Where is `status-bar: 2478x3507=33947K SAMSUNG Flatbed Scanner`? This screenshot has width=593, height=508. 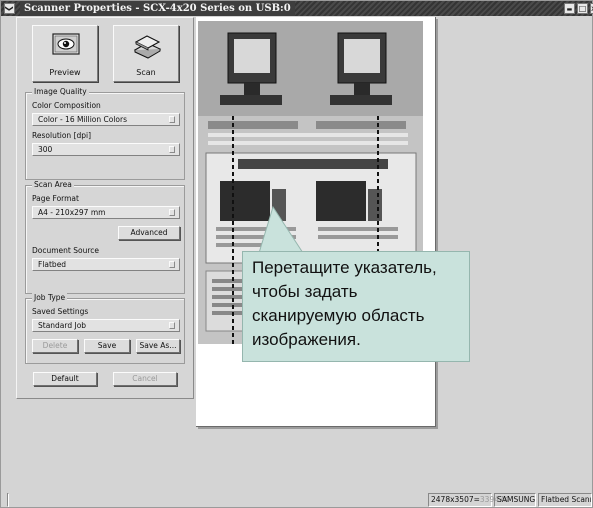 status-bar: 2478x3507=33947K SAMSUNG Flatbed Scanner is located at coordinates (296, 499).